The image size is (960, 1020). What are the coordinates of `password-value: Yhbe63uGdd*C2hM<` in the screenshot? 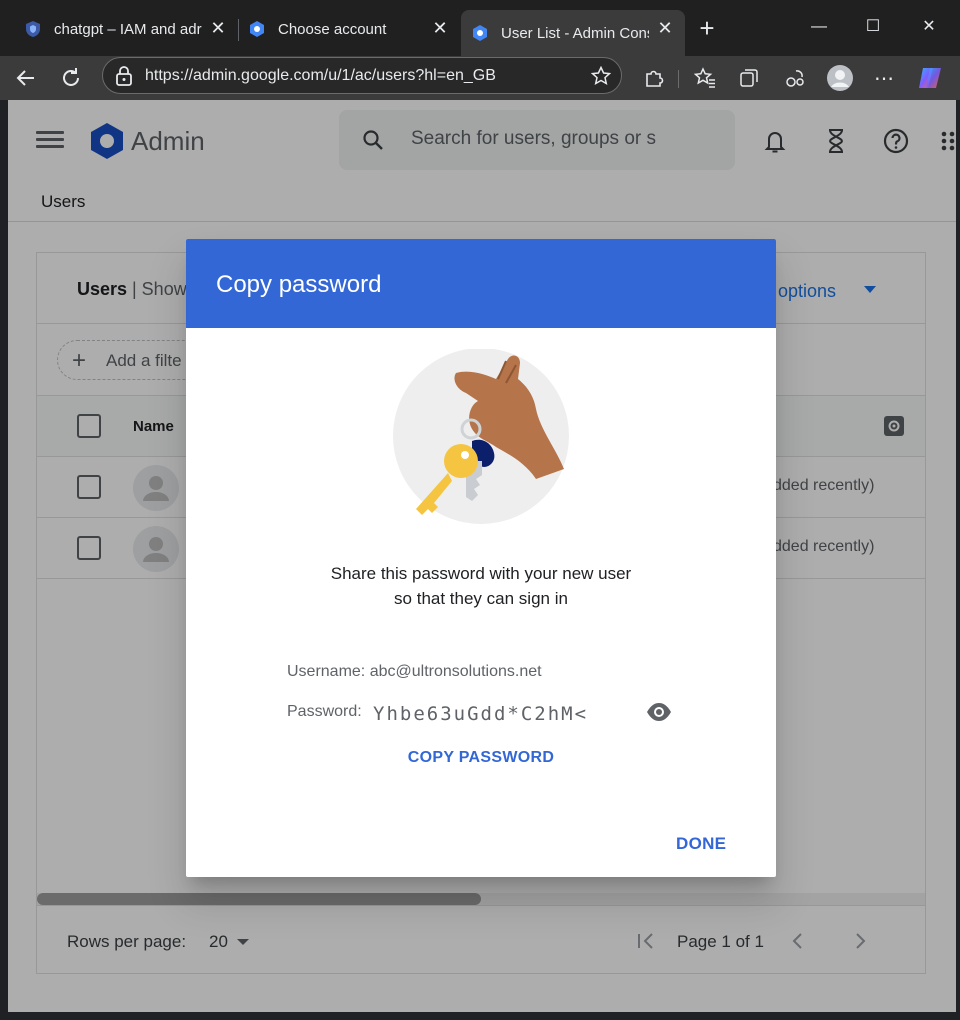 It's located at (481, 714).